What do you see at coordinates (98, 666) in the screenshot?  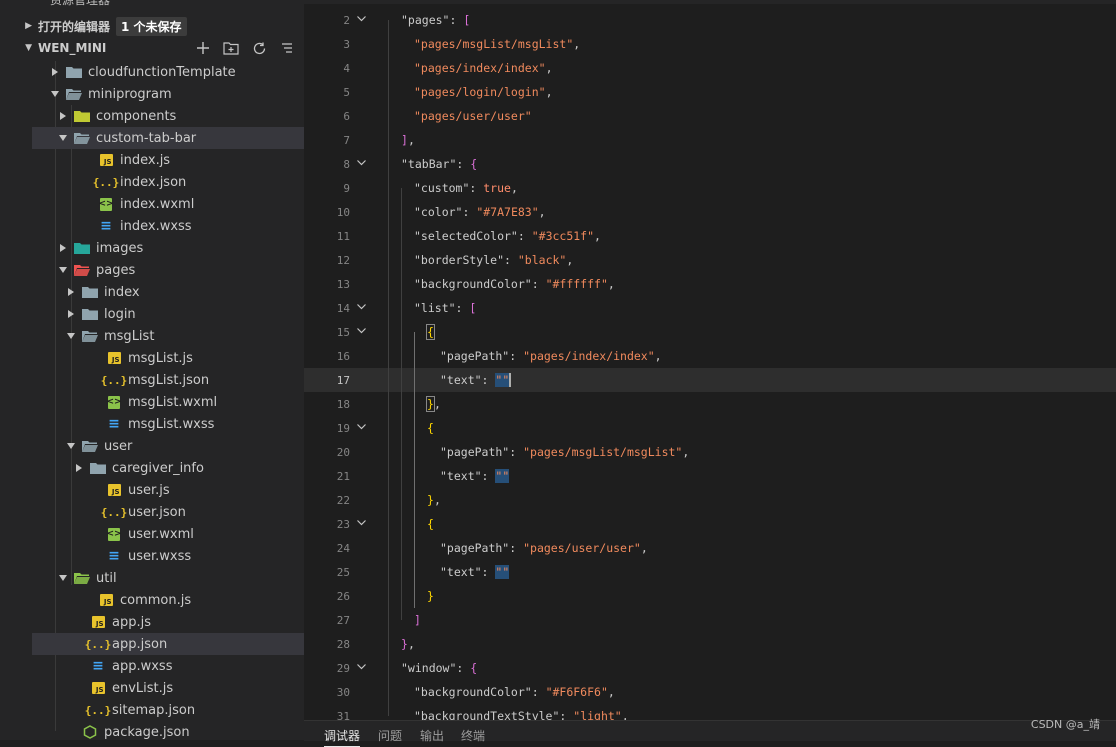 I see `wxss-file-icon: ≡` at bounding box center [98, 666].